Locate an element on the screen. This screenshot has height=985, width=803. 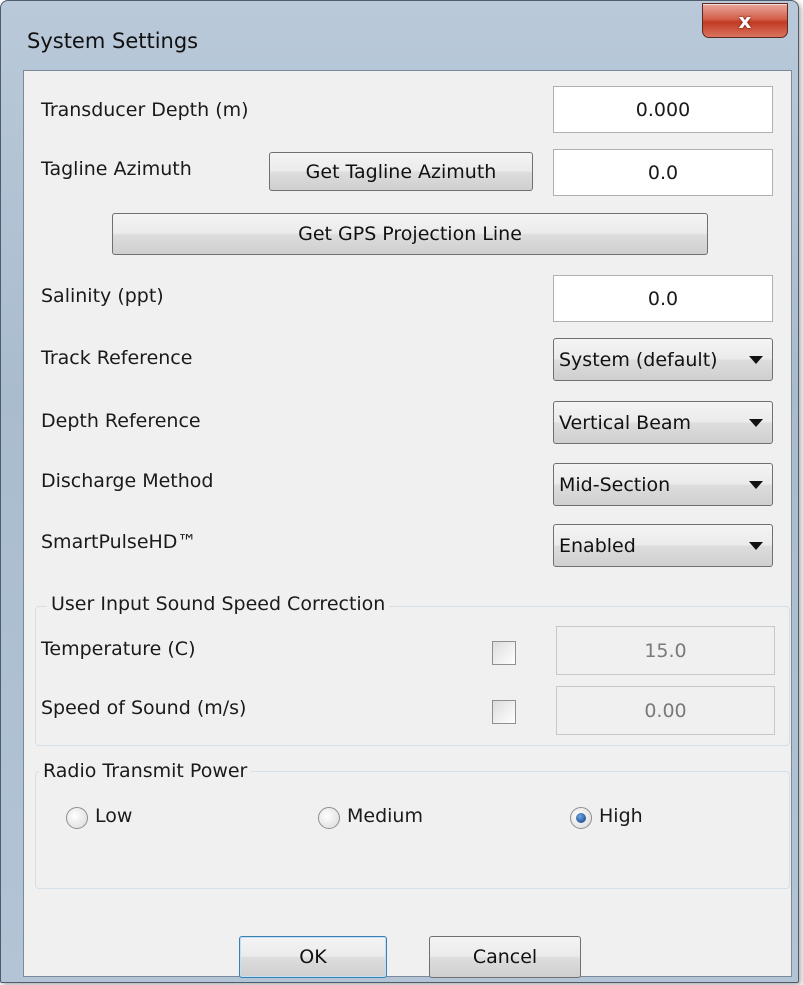
discharge-method-select: Mid-Section is located at coordinates (663, 484).